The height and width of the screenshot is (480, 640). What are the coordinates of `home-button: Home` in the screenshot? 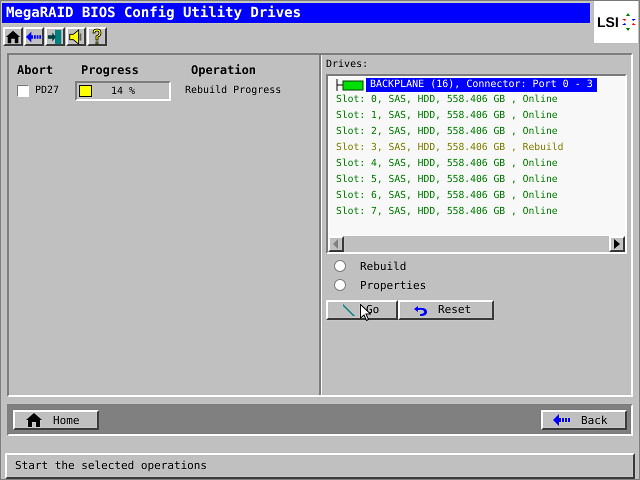 It's located at (56, 420).